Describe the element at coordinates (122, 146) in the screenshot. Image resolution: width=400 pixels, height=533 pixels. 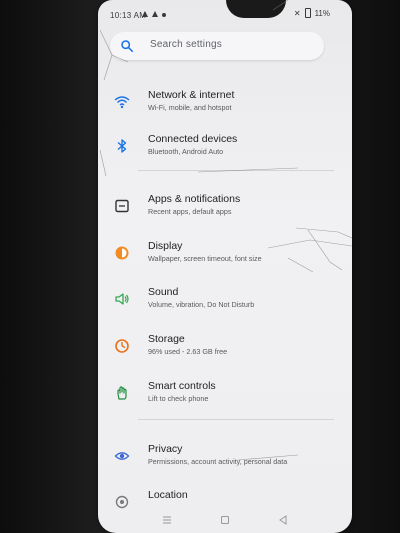
I see `bluetooth-icon` at that location.